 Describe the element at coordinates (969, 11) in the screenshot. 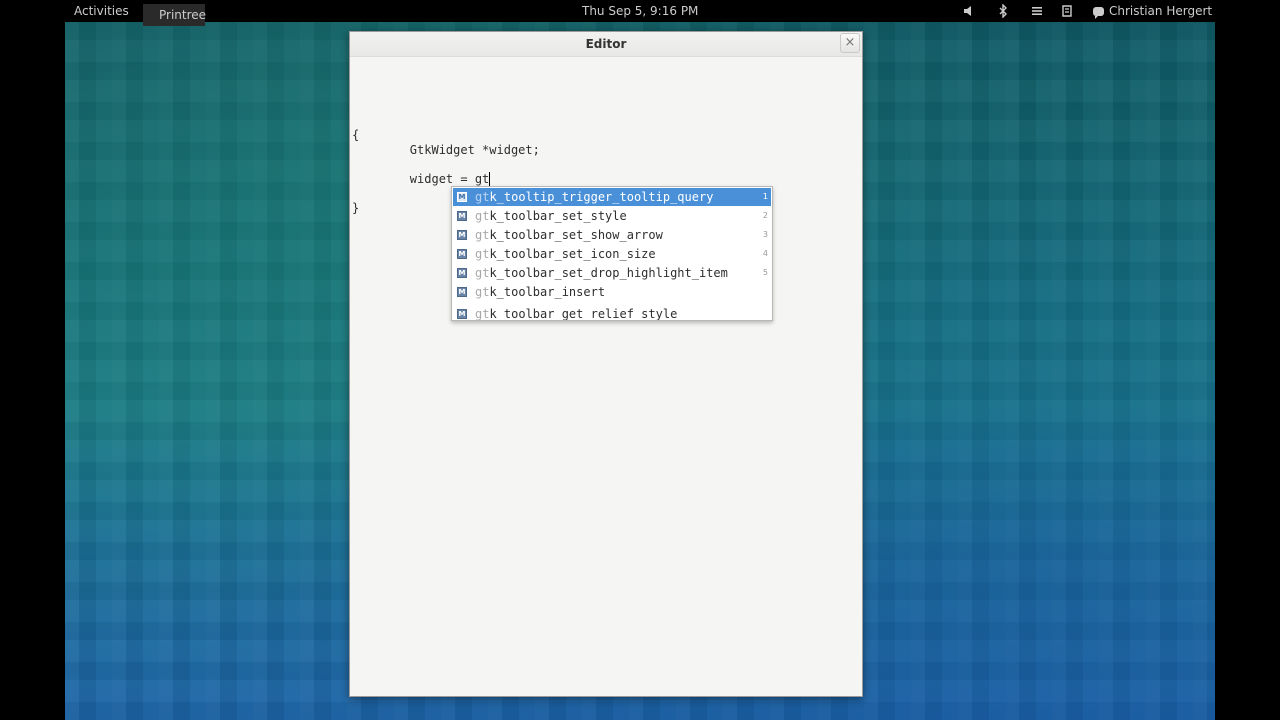

I see `volume-icon` at that location.